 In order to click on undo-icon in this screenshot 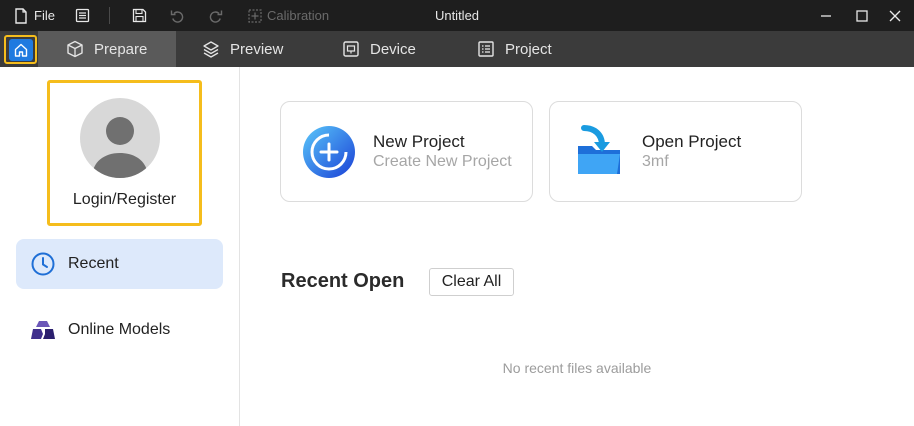, I will do `click(177, 16)`.